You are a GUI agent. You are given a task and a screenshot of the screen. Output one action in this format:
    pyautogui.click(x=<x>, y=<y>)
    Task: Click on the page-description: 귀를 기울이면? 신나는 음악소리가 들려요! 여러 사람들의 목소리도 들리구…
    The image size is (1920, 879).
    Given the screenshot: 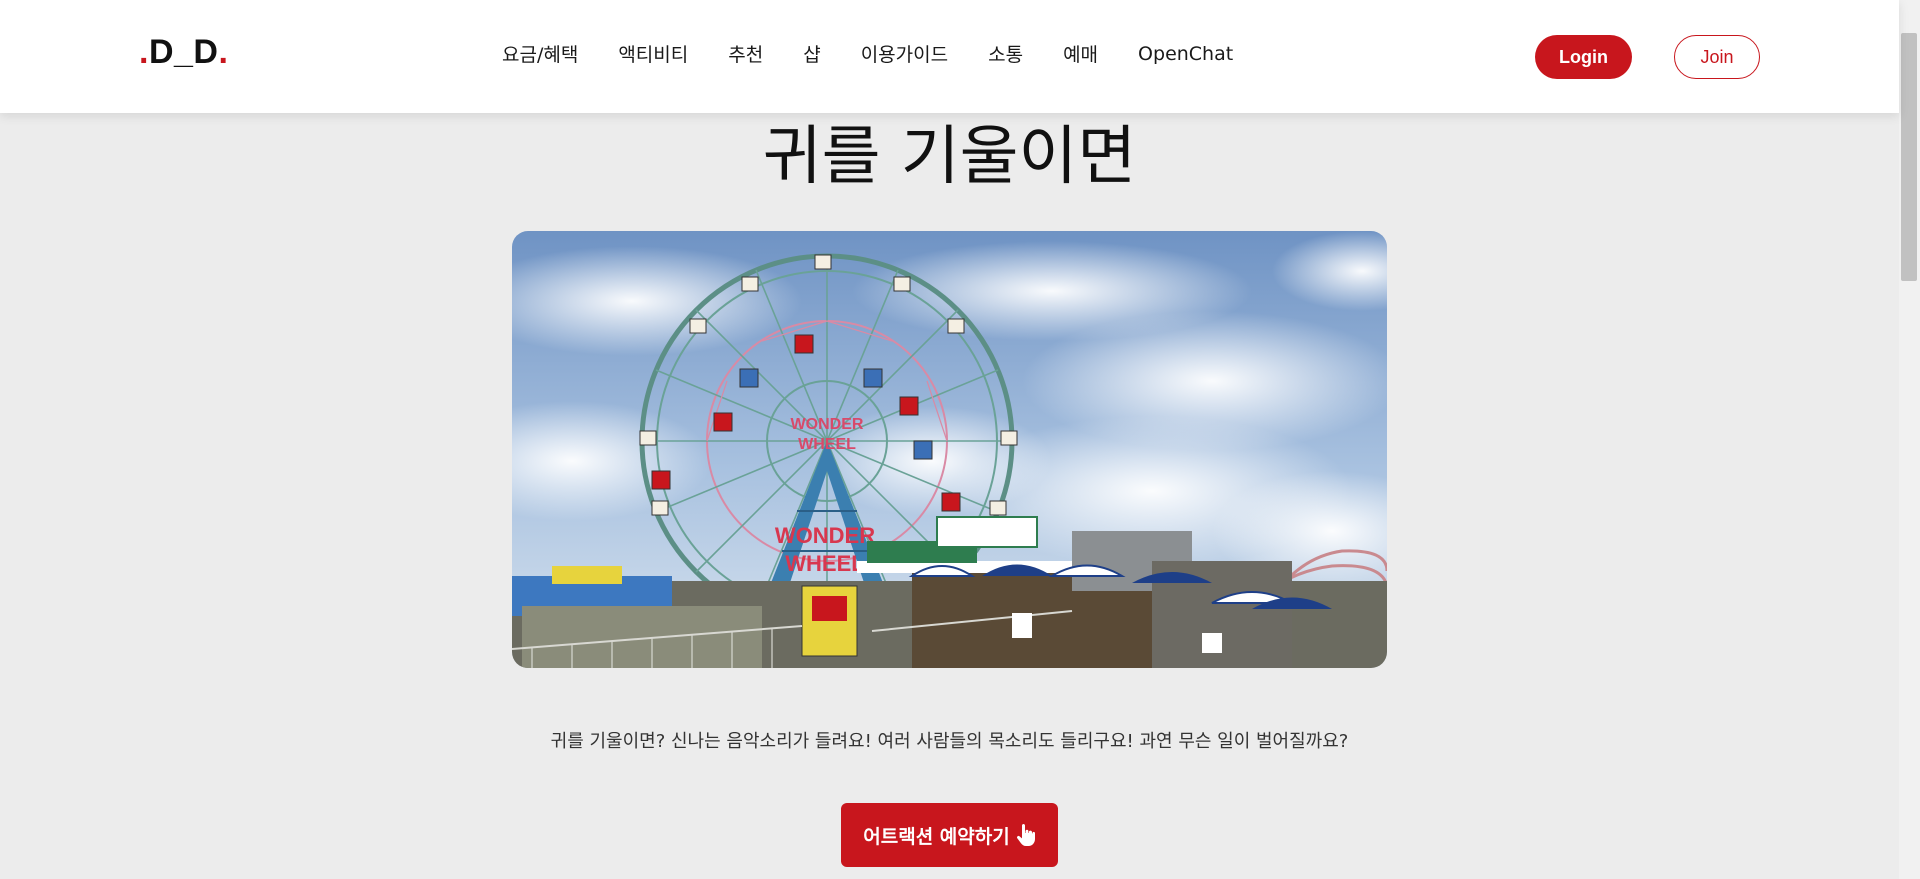 What is the action you would take?
    pyautogui.click(x=949, y=741)
    